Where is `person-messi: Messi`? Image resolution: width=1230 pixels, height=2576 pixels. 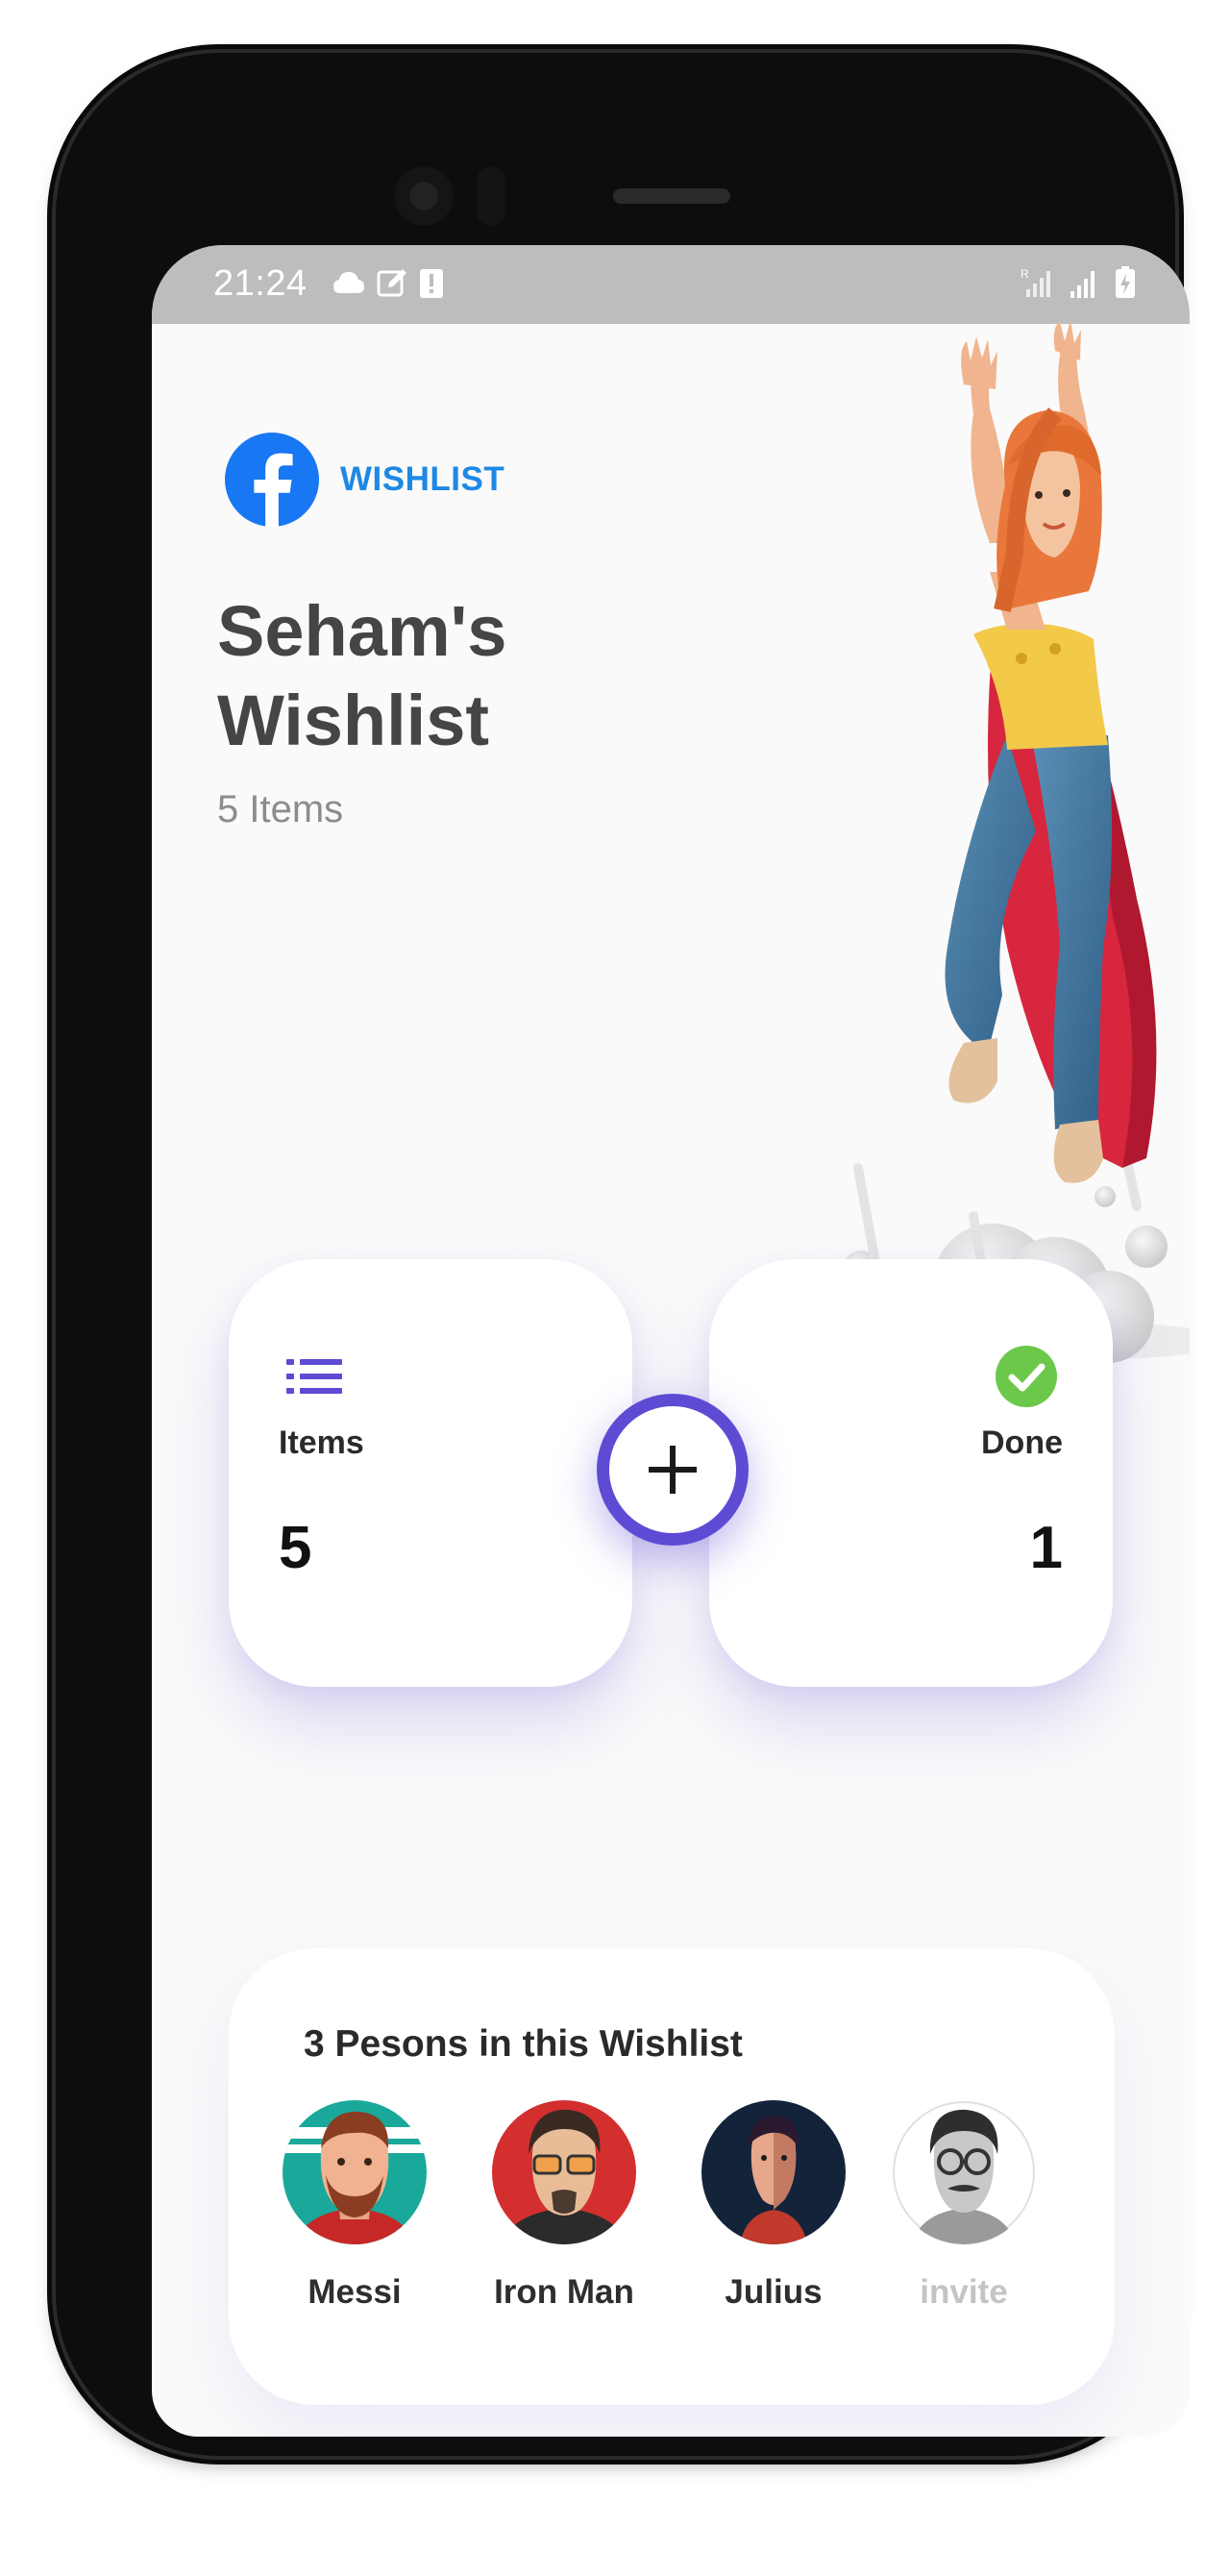
person-messi: Messi is located at coordinates (354, 2206).